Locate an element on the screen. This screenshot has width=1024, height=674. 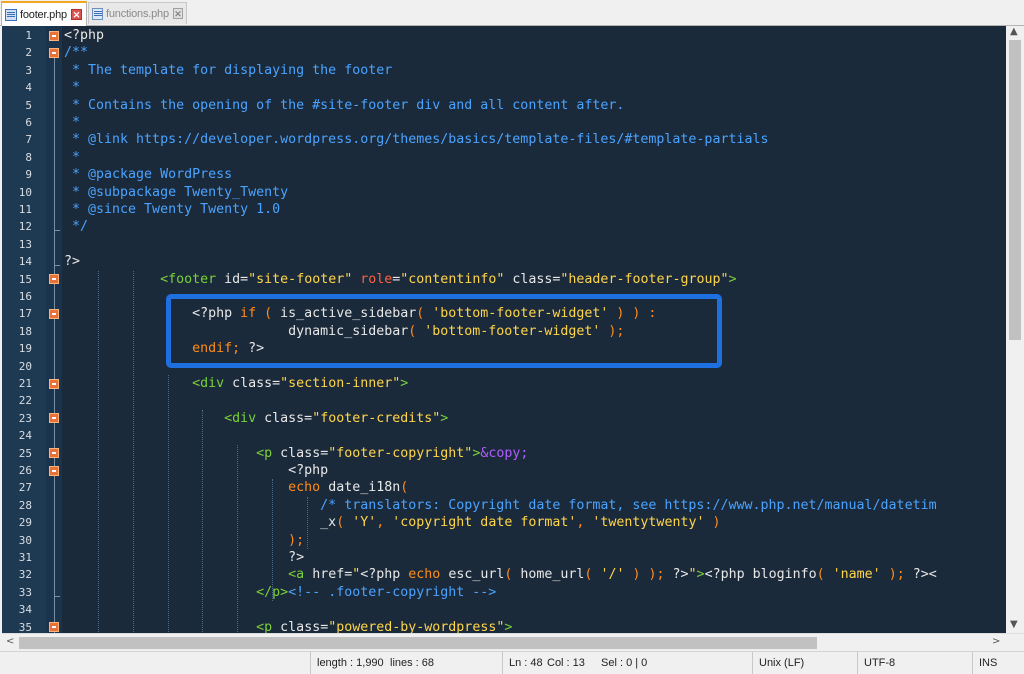
status-lines: lines : 68 is located at coordinates (412, 663).